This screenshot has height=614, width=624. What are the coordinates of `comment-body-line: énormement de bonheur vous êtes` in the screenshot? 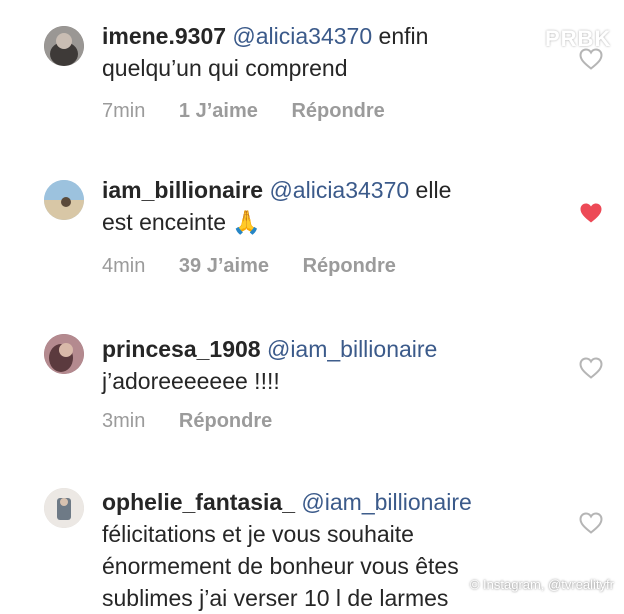 It's located at (280, 566).